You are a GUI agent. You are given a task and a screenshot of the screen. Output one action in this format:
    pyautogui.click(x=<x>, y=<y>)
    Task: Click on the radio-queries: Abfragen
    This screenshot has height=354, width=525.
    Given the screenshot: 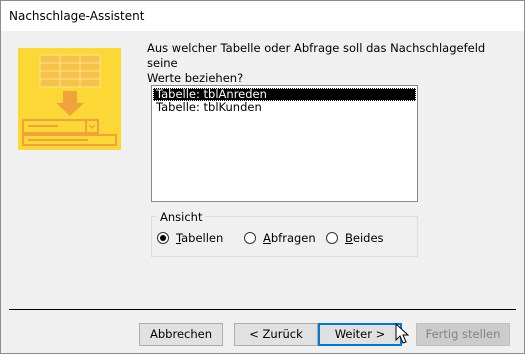 What is the action you would take?
    pyautogui.click(x=280, y=238)
    